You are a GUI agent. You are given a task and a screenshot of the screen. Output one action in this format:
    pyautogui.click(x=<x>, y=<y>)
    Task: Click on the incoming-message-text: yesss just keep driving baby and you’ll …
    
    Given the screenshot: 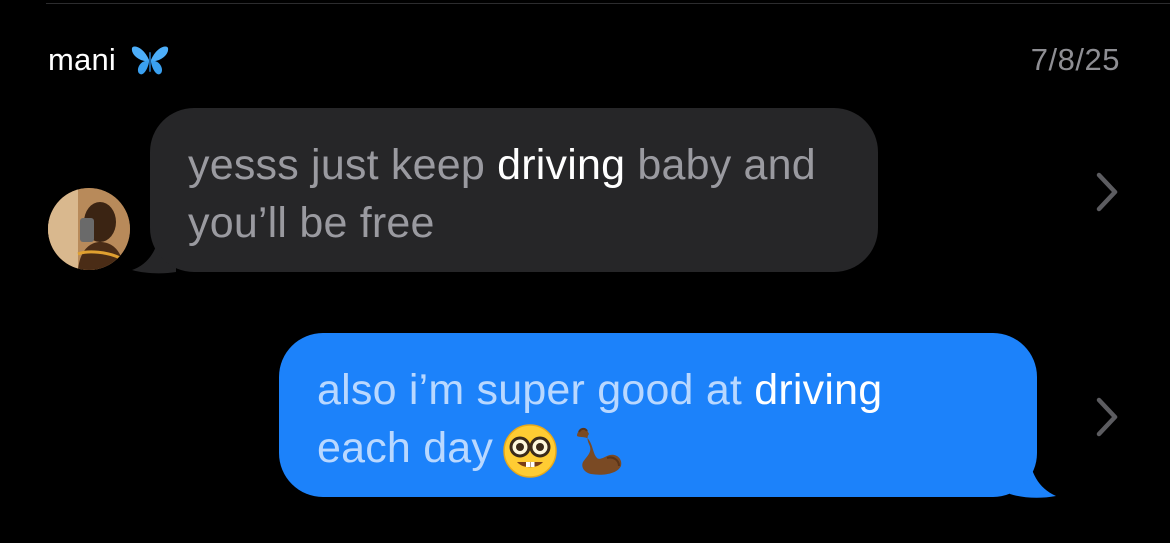 What is the action you would take?
    pyautogui.click(x=518, y=194)
    